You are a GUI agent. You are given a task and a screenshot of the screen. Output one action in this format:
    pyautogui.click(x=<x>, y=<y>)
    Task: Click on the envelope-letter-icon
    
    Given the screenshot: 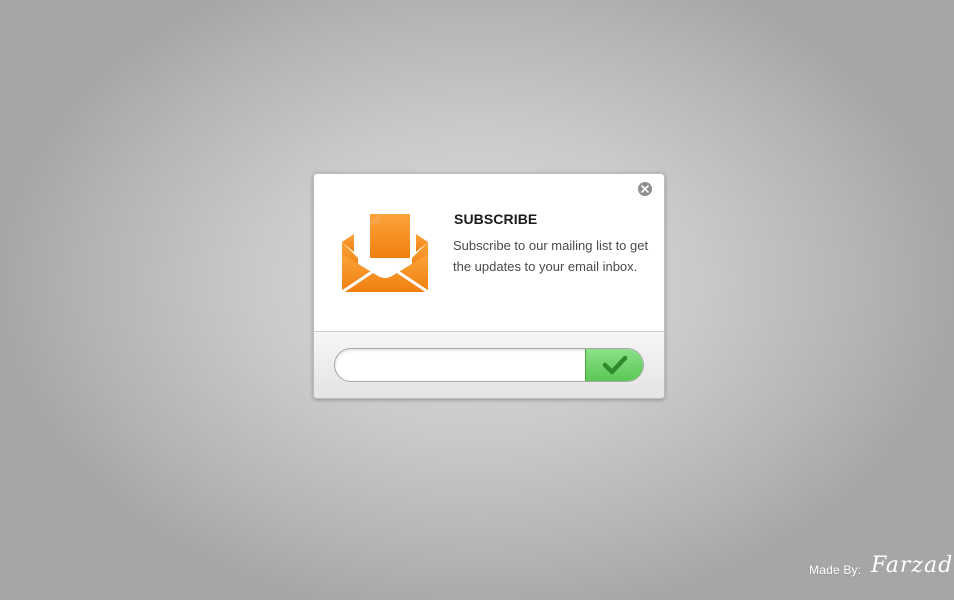 What is the action you would take?
    pyautogui.click(x=385, y=254)
    